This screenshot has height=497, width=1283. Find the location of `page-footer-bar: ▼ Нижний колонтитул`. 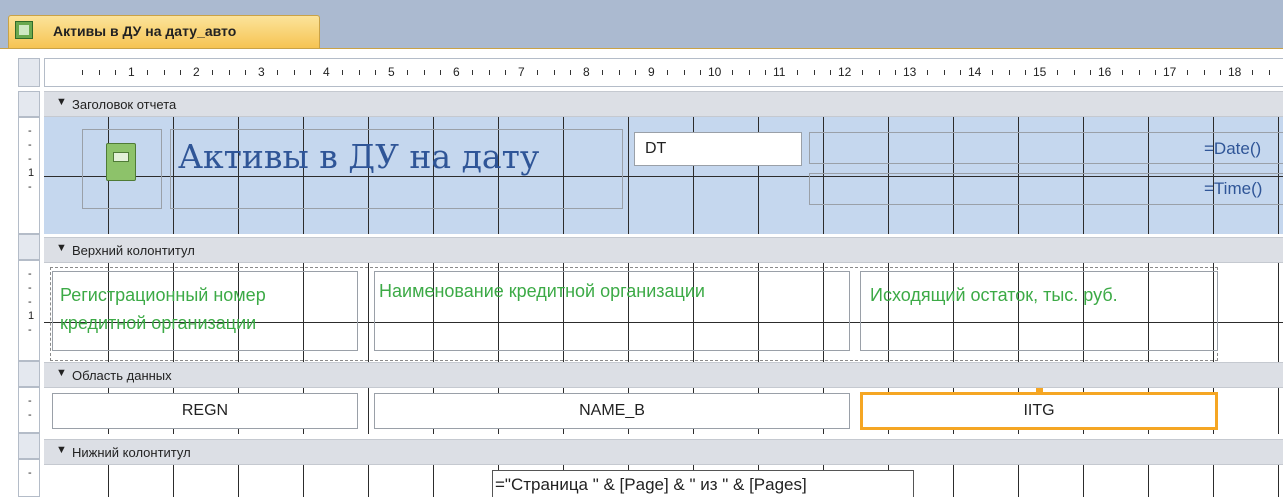

page-footer-bar: ▼ Нижний колонтитул is located at coordinates (663, 452).